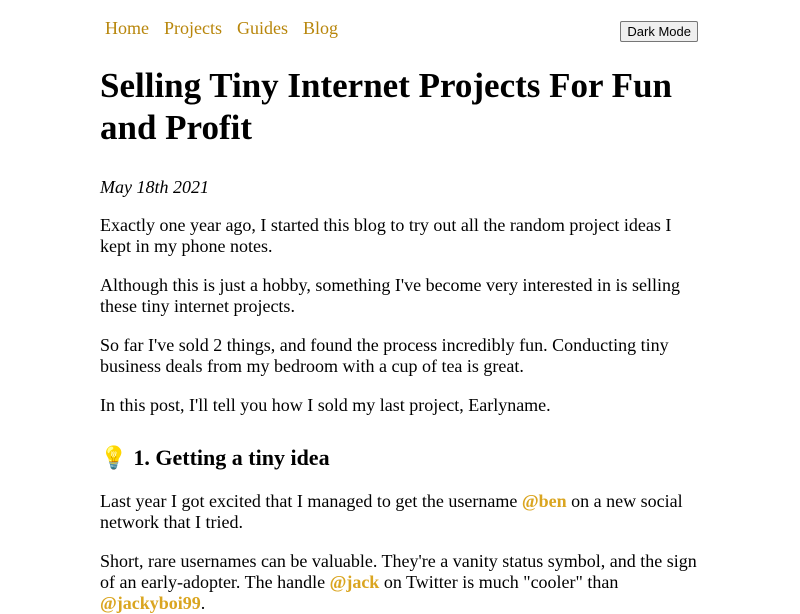  What do you see at coordinates (231, 457) in the screenshot?
I see `section-heading-text: 1. Getting a tiny idea` at bounding box center [231, 457].